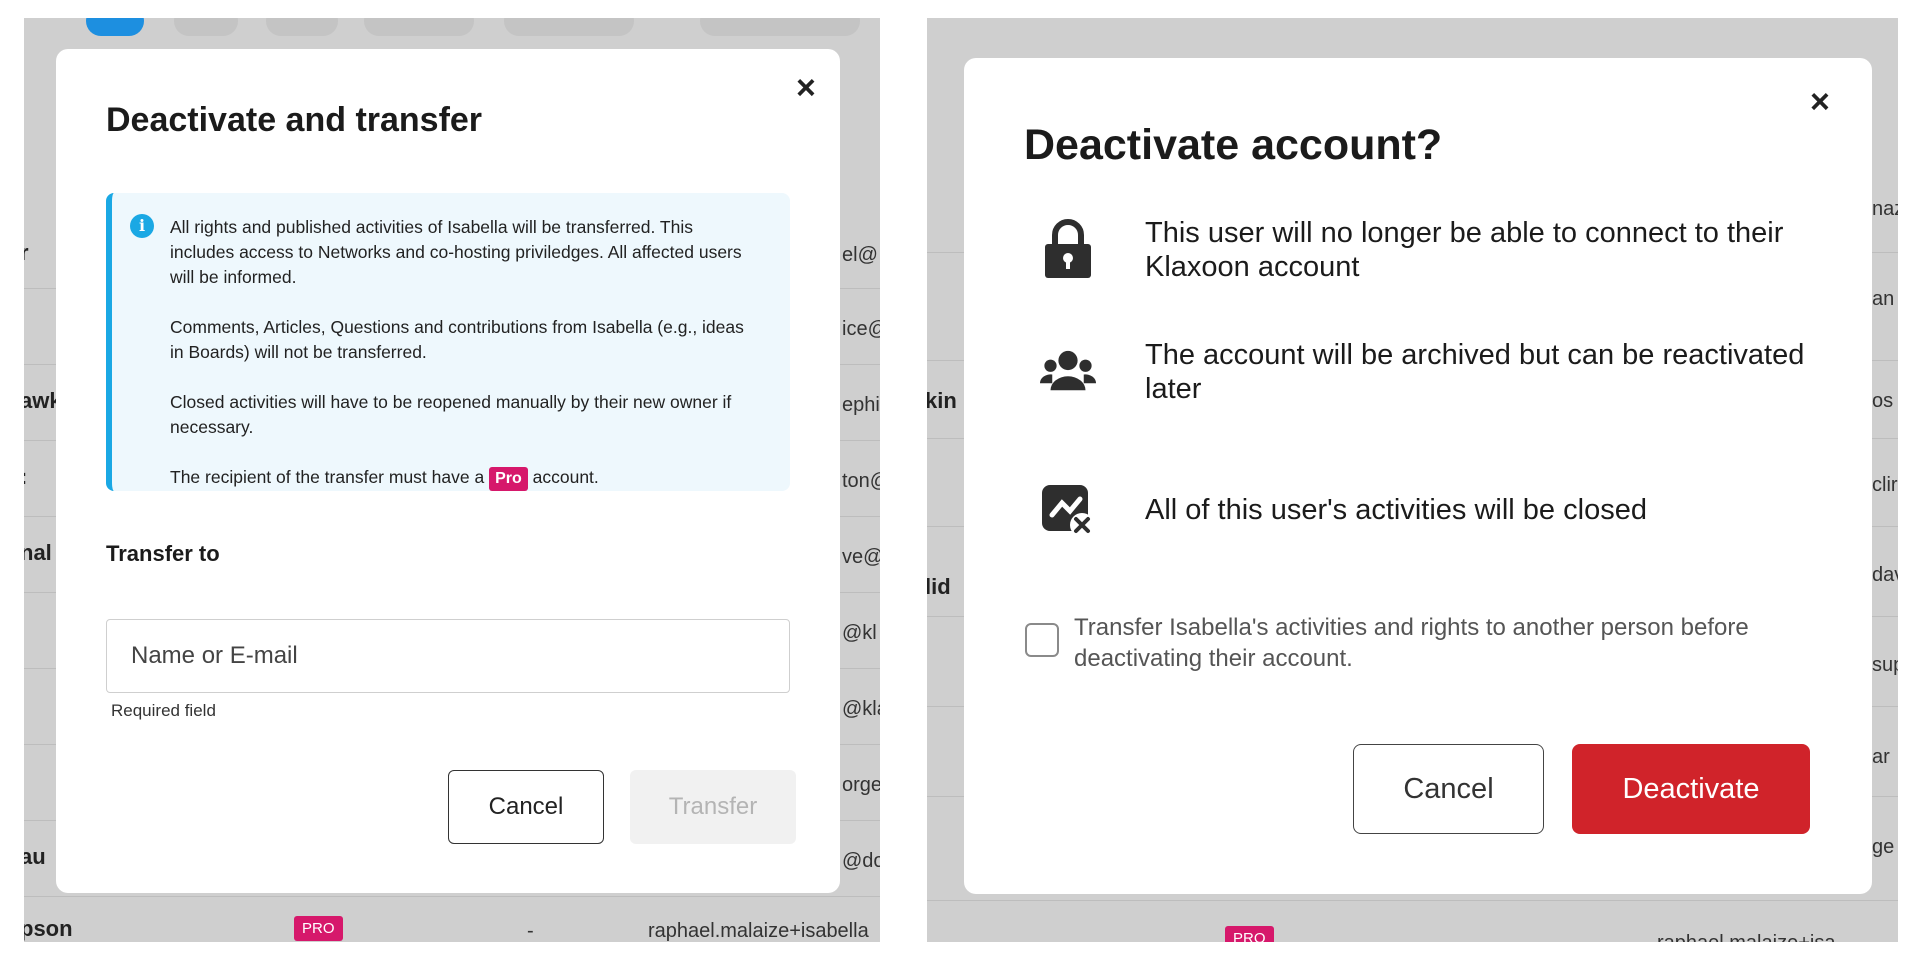  Describe the element at coordinates (448, 656) in the screenshot. I see `recipient-search-input` at that location.